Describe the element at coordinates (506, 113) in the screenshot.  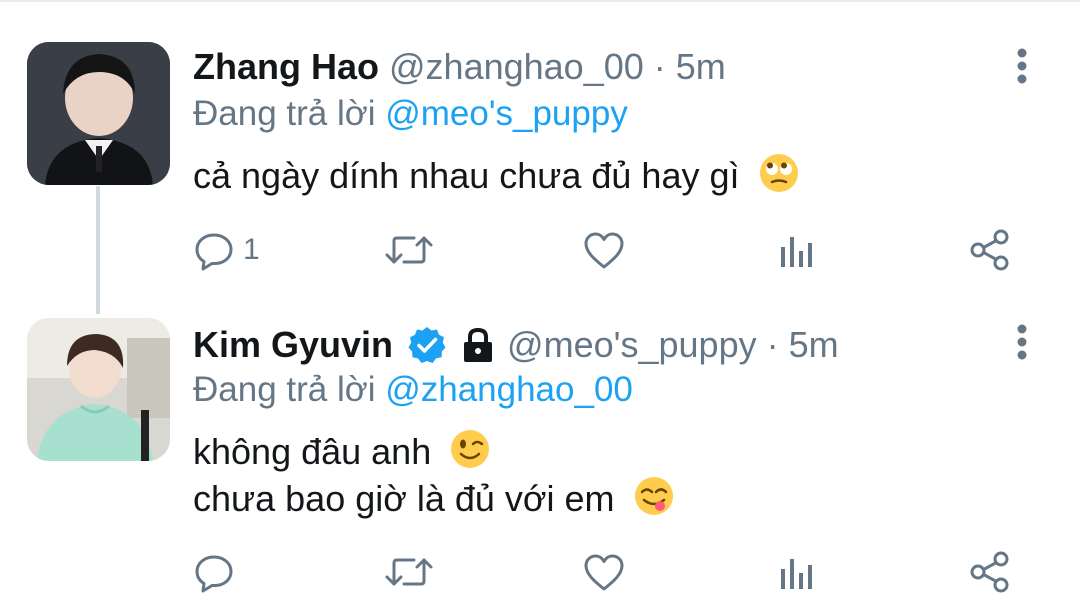
I see `replying-to-mention: @meo's_puppy` at that location.